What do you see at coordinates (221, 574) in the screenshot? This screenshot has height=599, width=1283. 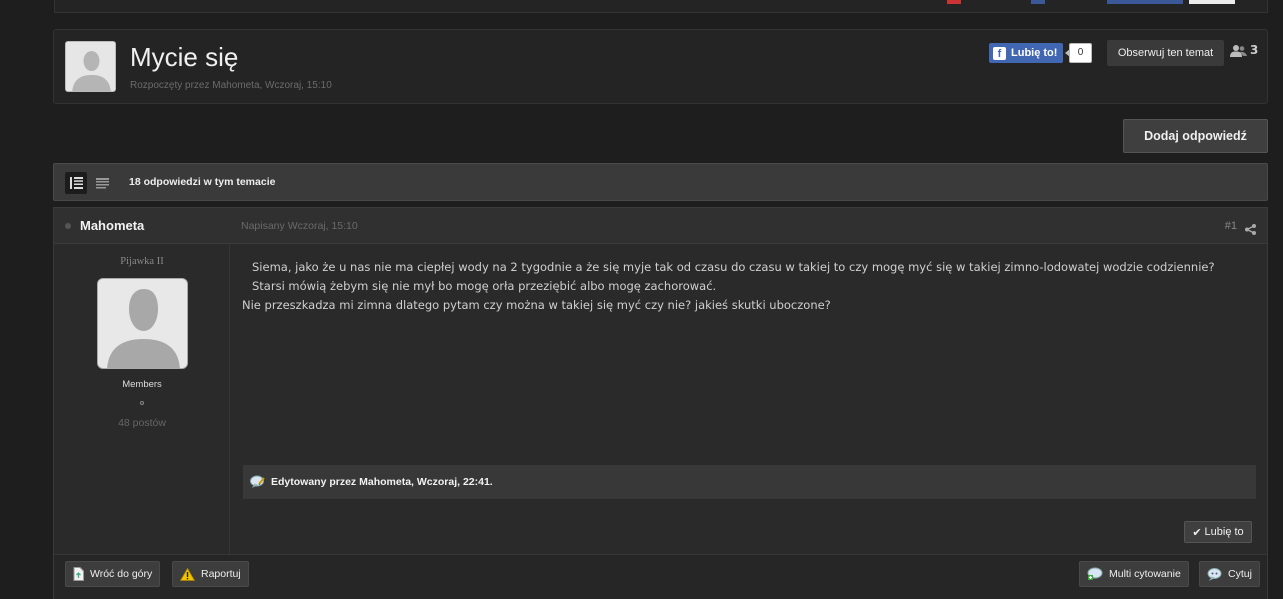 I see `report-label: Raportuj` at bounding box center [221, 574].